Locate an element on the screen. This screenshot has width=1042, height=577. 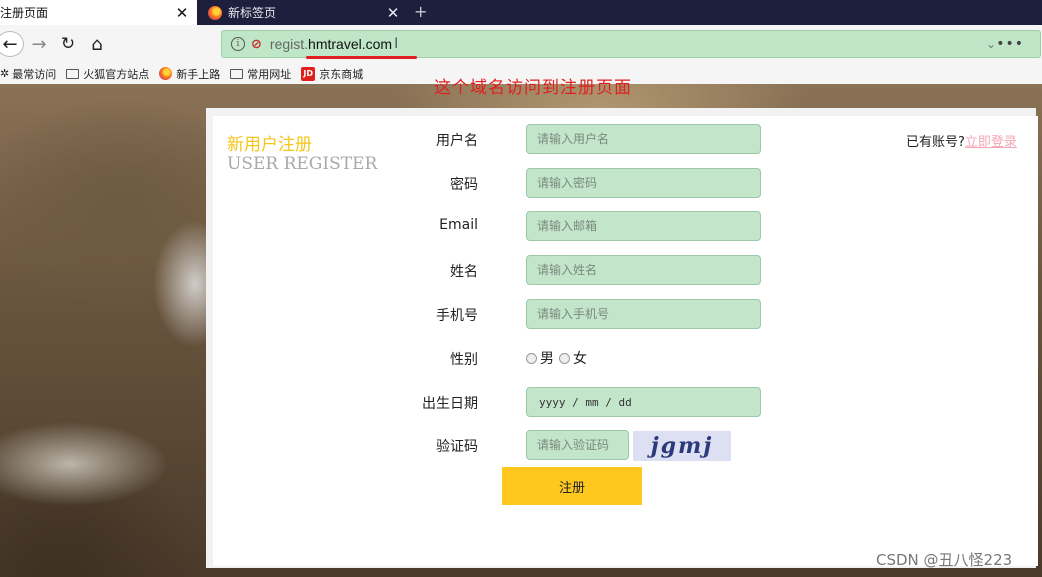
gender-male-label: 男 is located at coordinates (547, 359).